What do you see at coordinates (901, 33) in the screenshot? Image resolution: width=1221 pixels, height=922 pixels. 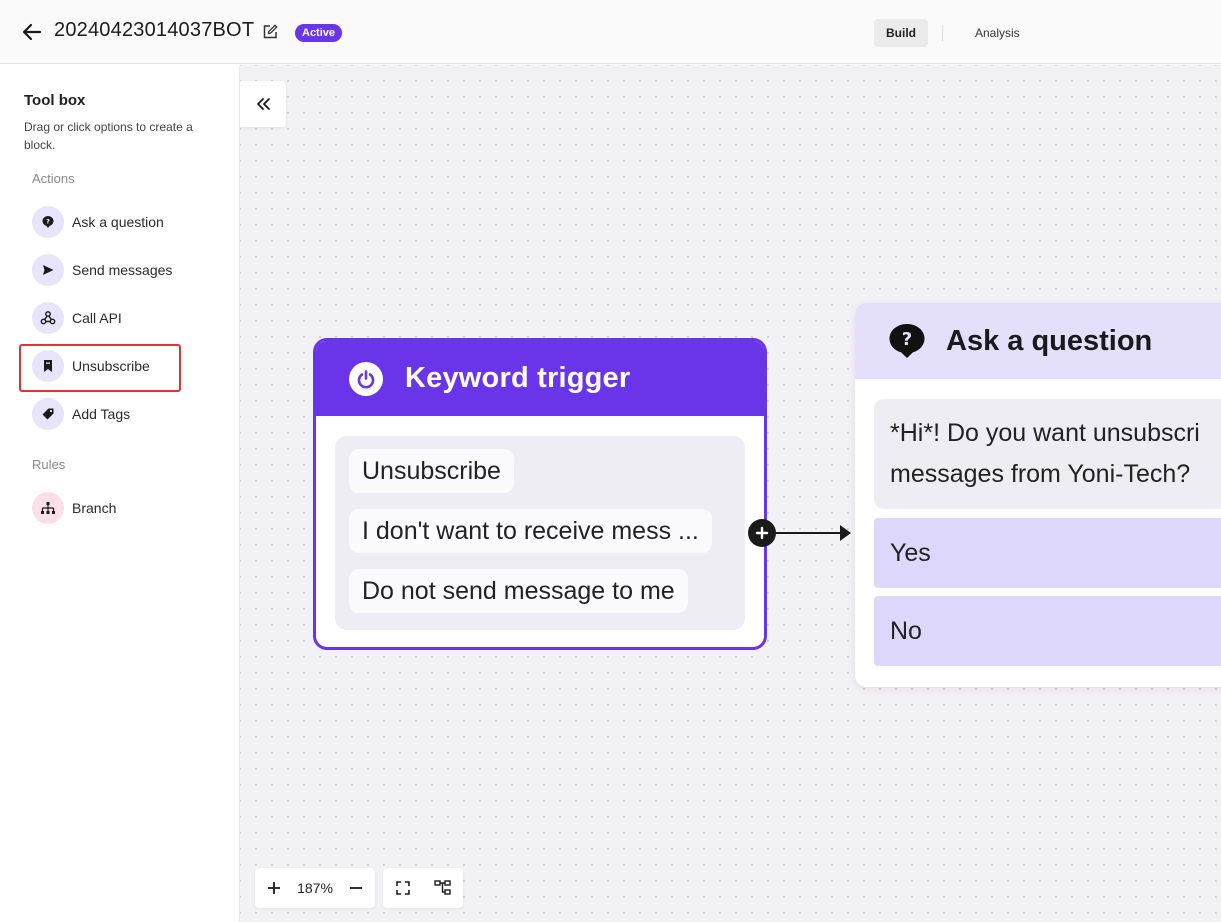 I see `tab-build: Build` at bounding box center [901, 33].